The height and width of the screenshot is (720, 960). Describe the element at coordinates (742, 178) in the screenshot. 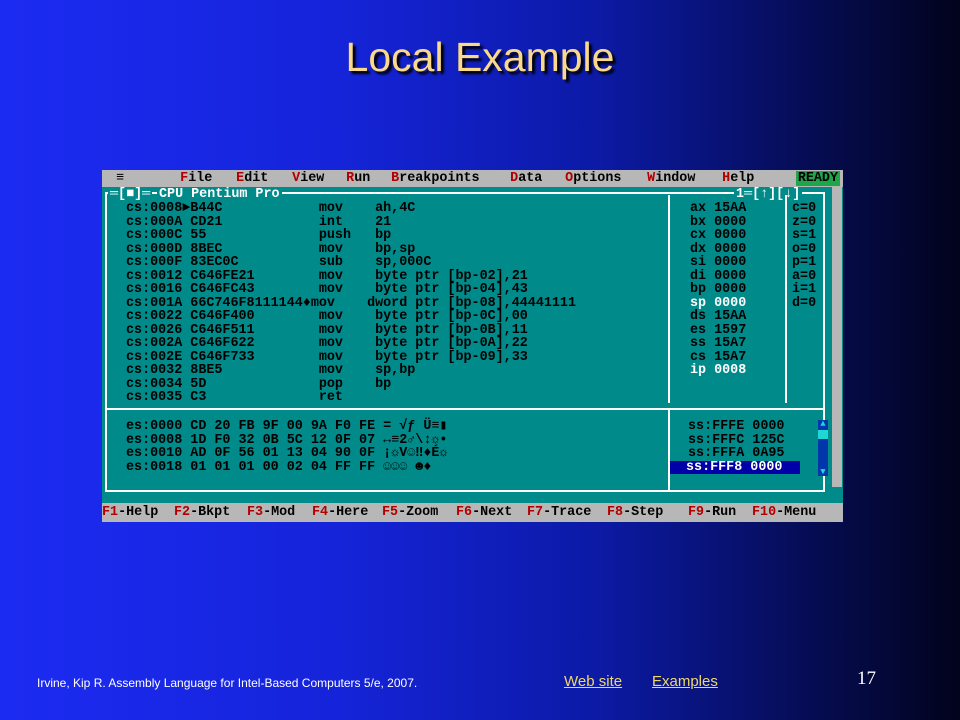

I see `menu-label: elp` at that location.